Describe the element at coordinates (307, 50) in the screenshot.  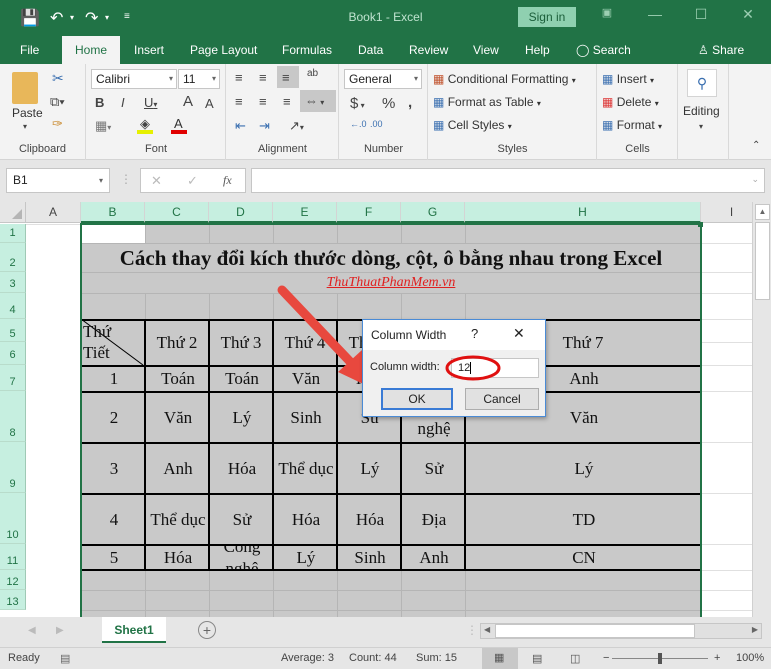
I see `tab-formulas: Formulas` at that location.